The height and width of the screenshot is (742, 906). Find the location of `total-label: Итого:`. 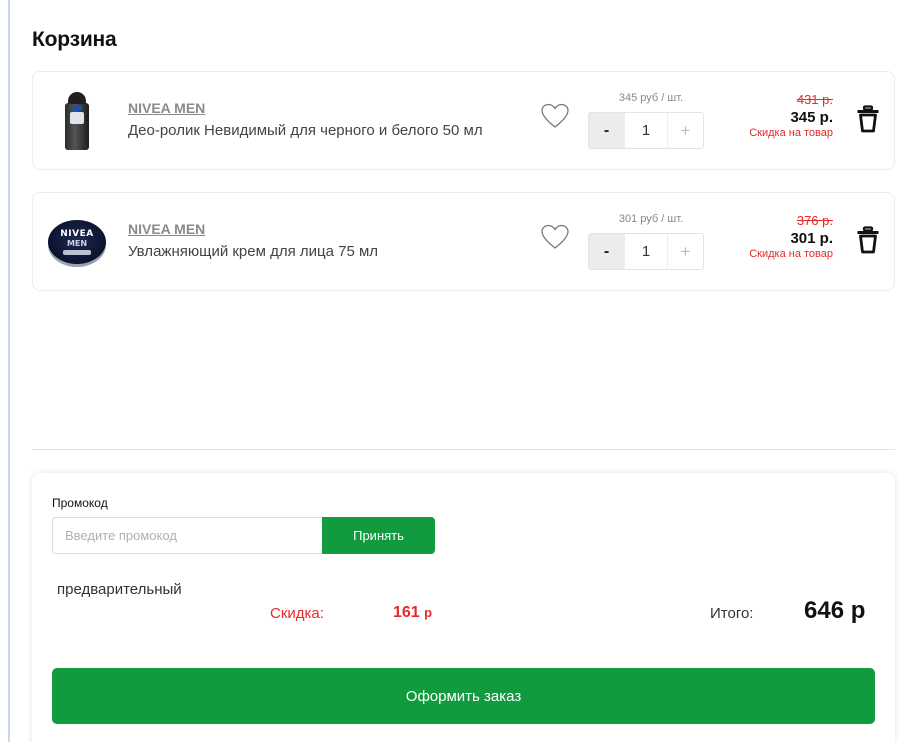

total-label: Итого: is located at coordinates (732, 613).